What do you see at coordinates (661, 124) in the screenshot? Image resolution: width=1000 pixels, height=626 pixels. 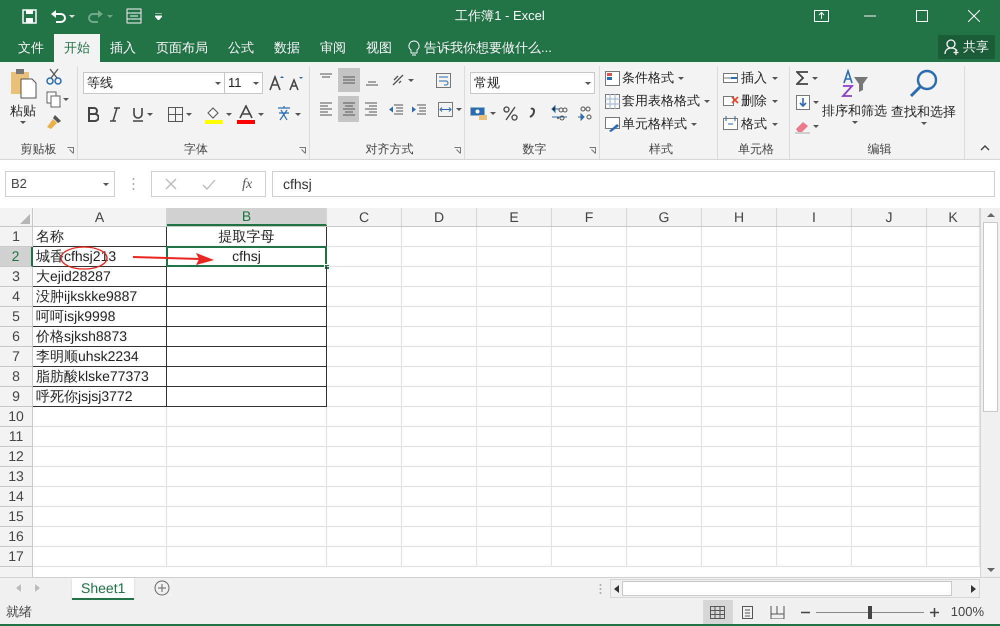 I see `styles-menu-button: 单元格样式` at bounding box center [661, 124].